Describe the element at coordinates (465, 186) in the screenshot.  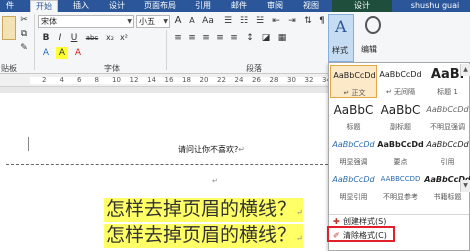
I see `gallery-scroll-down: ▼` at that location.